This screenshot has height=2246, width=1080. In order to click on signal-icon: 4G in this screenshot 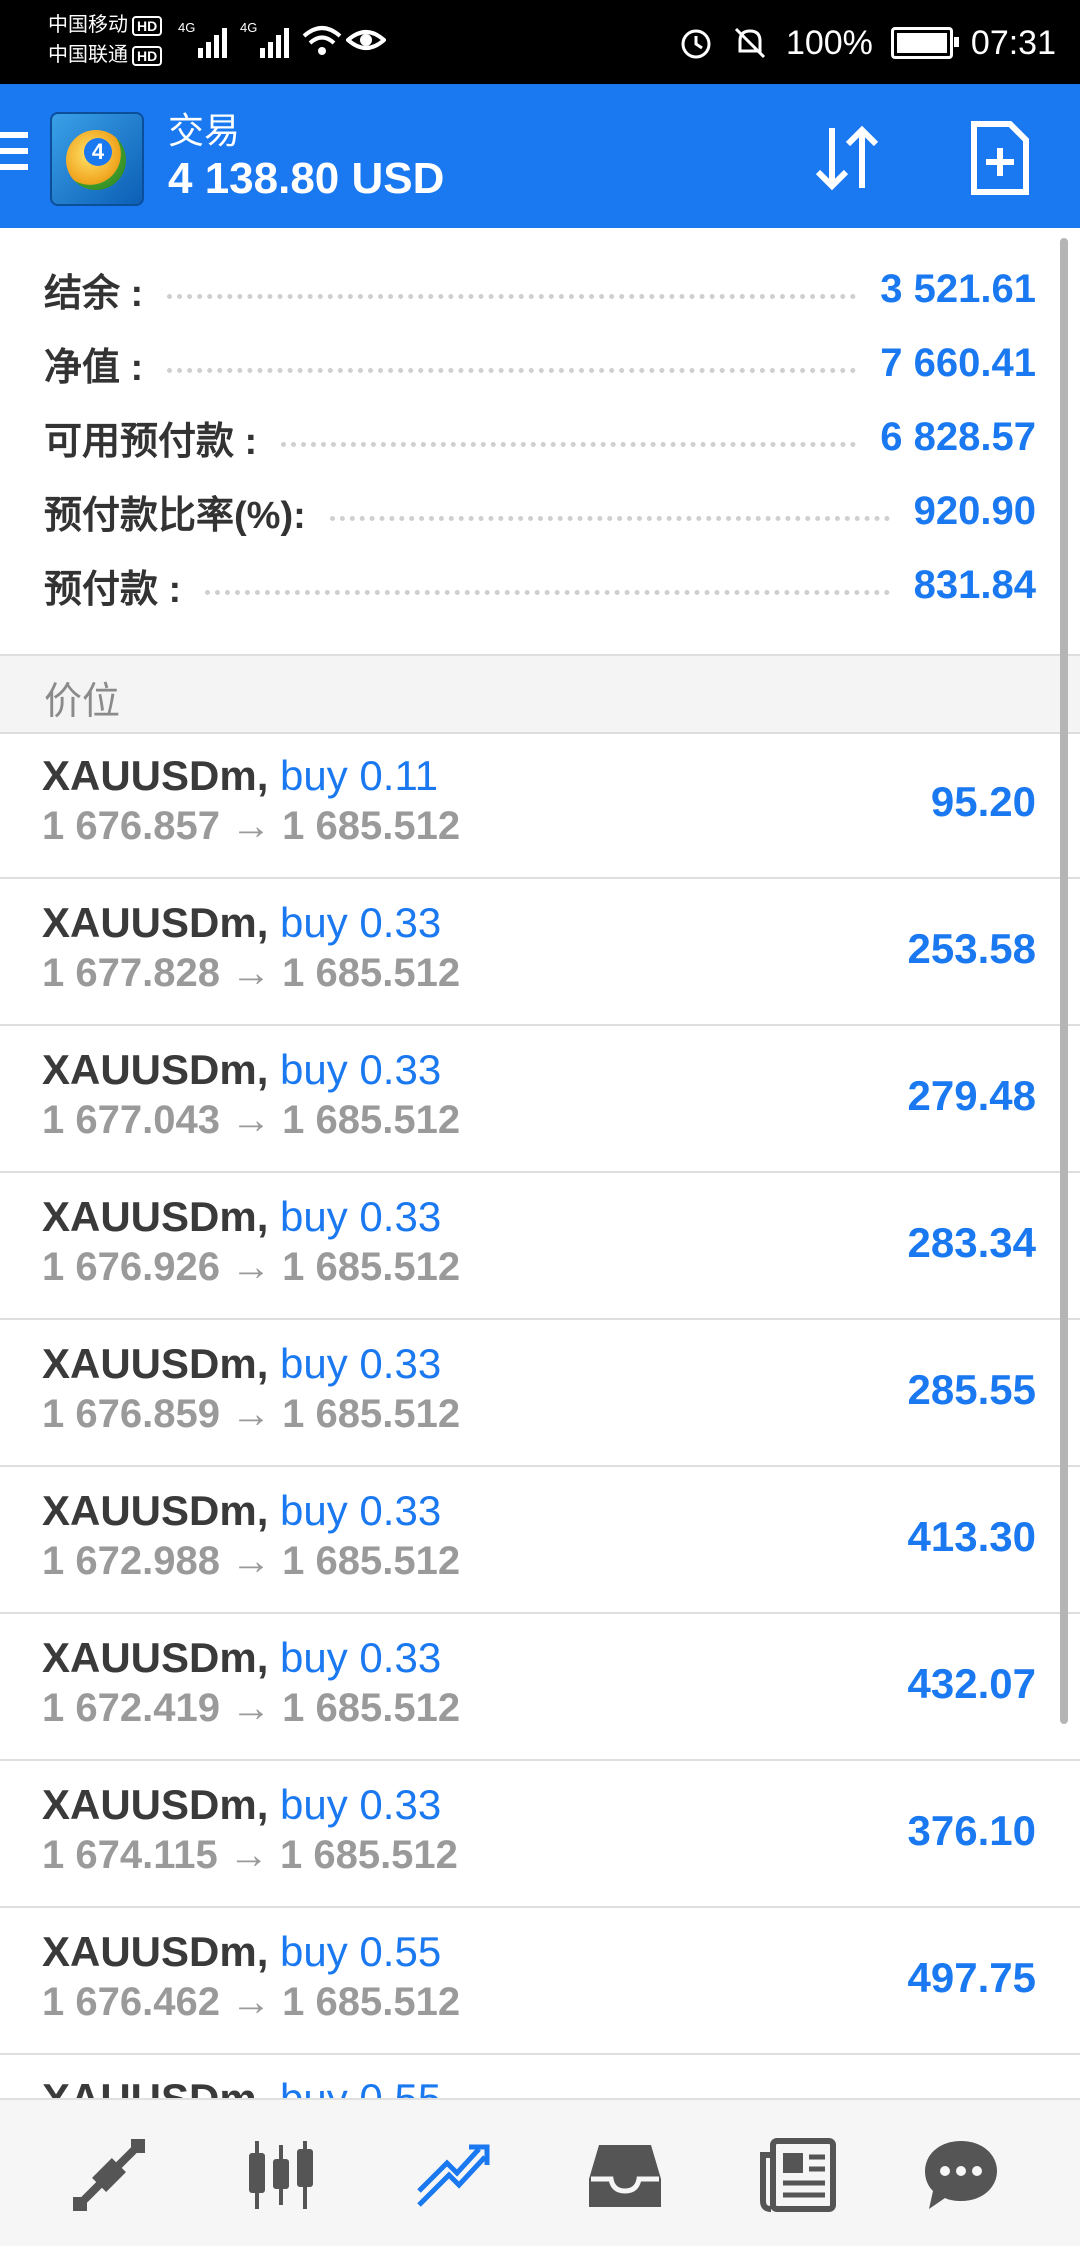, I will do `click(202, 39)`.